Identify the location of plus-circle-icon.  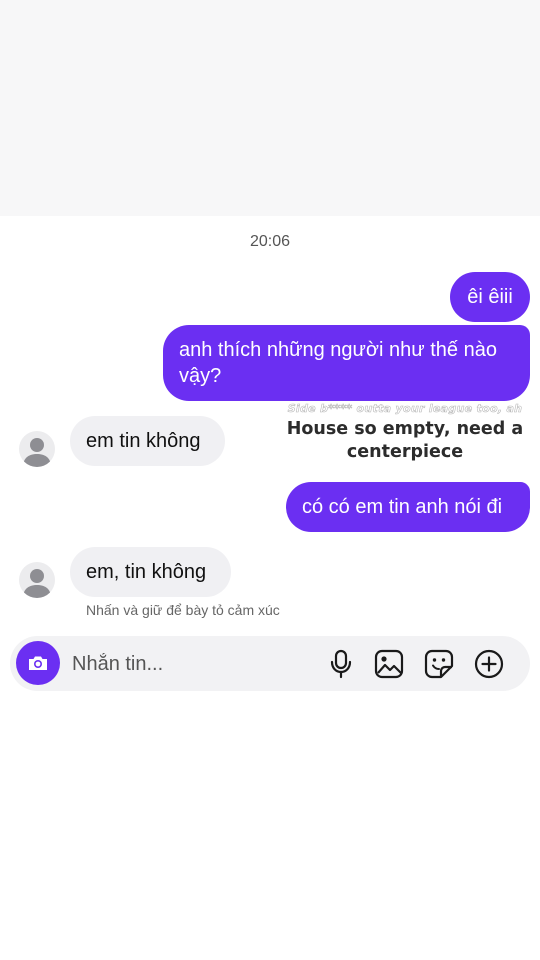
(489, 664).